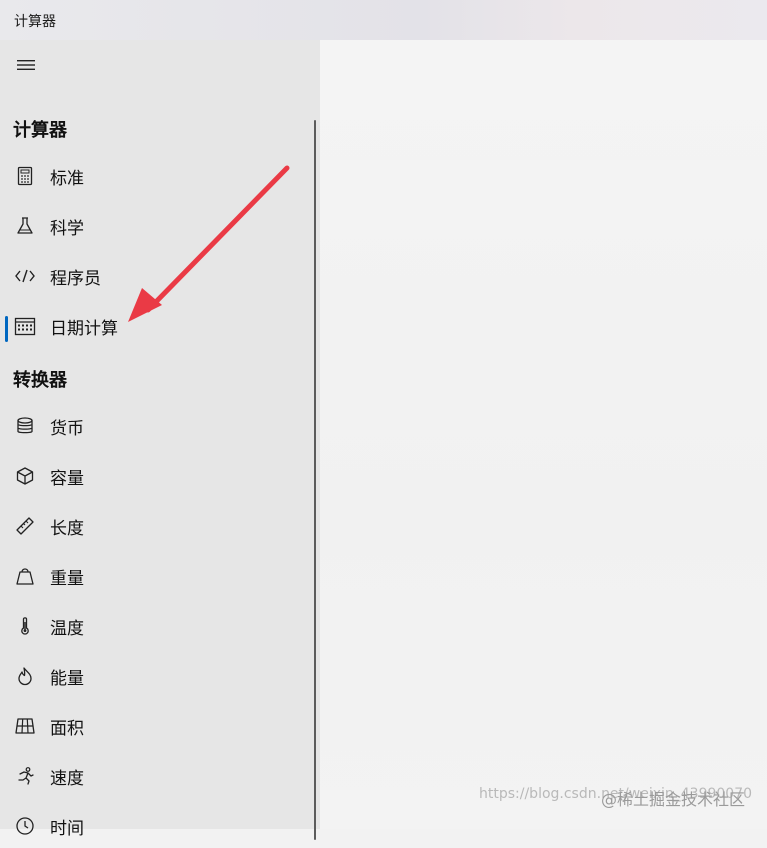  What do you see at coordinates (67, 228) in the screenshot?
I see `nav-item-label: 科学` at bounding box center [67, 228].